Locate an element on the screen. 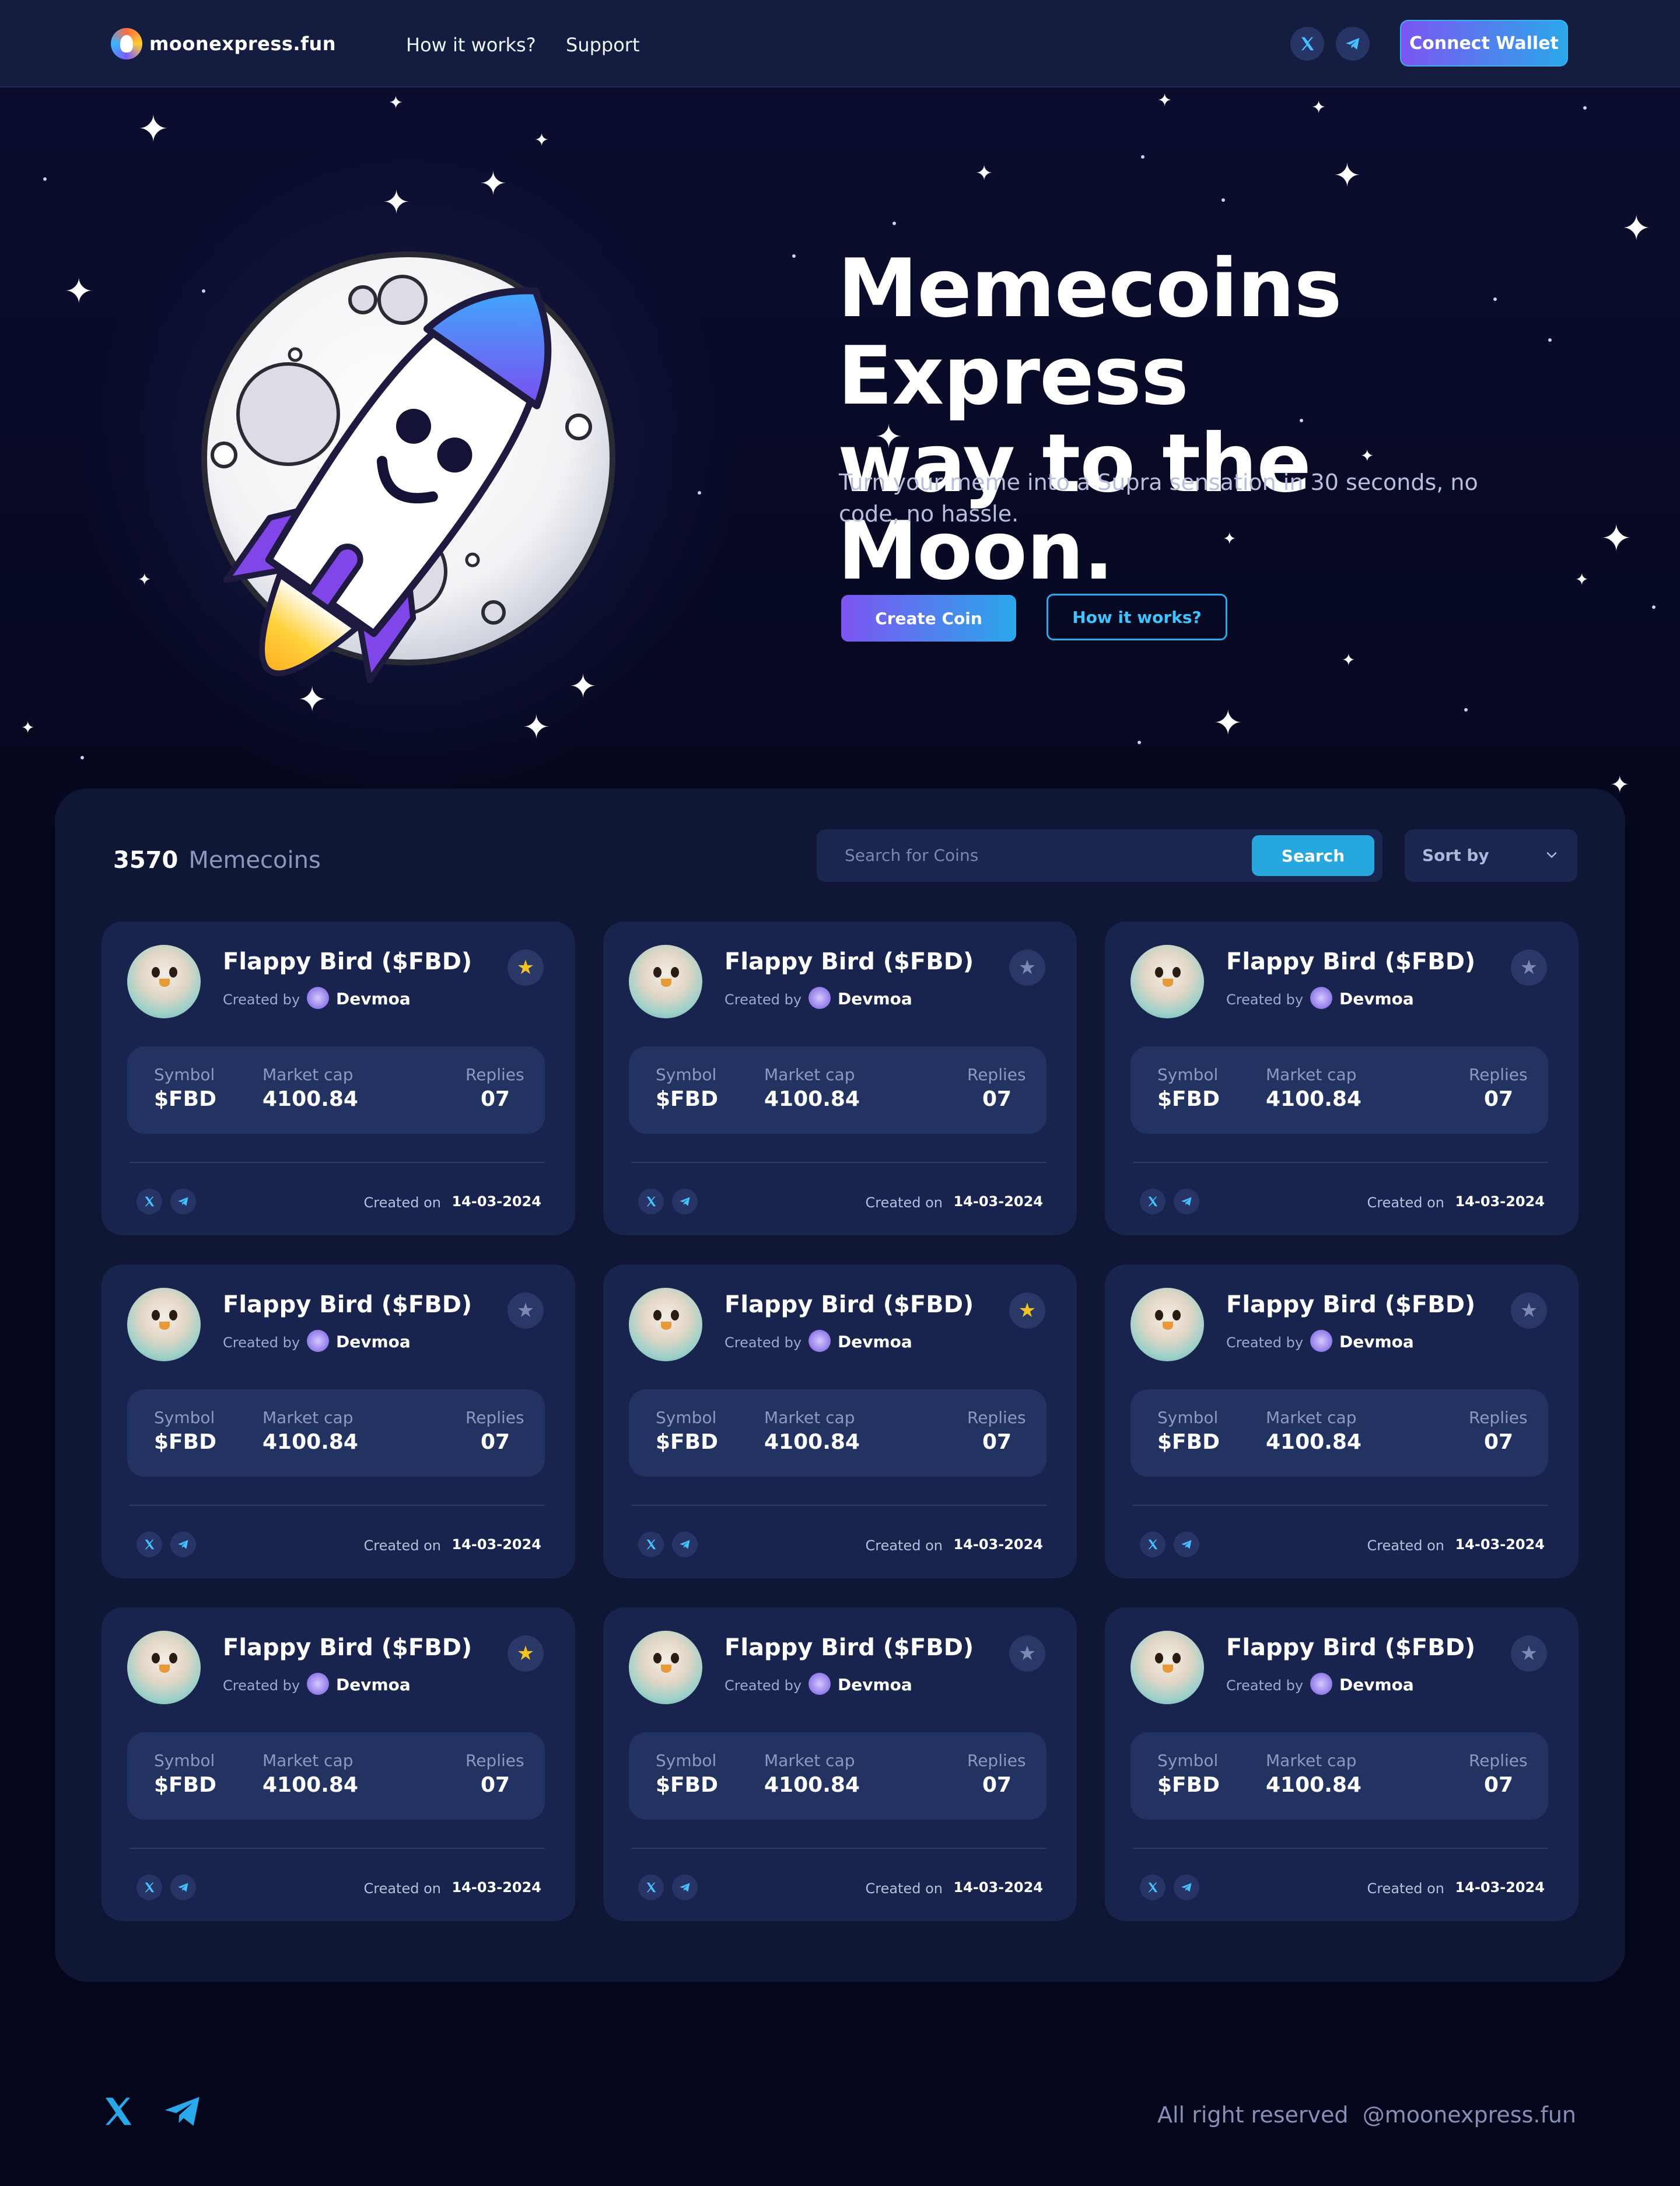  create-coin-button: Create Coin is located at coordinates (928, 618).